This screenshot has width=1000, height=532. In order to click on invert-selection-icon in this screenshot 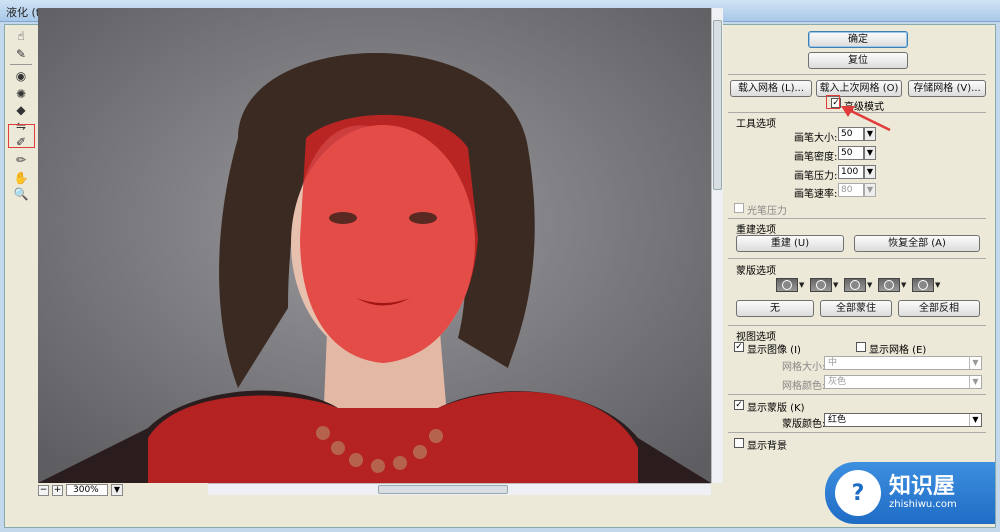, I will do `click(923, 285)`.